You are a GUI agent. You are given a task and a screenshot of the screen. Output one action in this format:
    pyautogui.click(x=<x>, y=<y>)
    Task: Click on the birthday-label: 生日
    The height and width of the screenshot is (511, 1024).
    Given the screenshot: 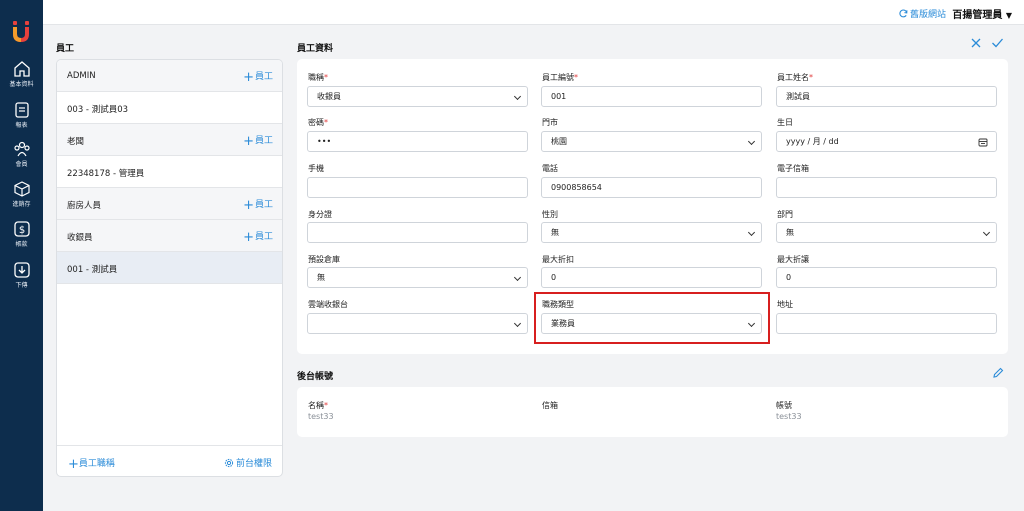 What is the action you would take?
    pyautogui.click(x=785, y=122)
    